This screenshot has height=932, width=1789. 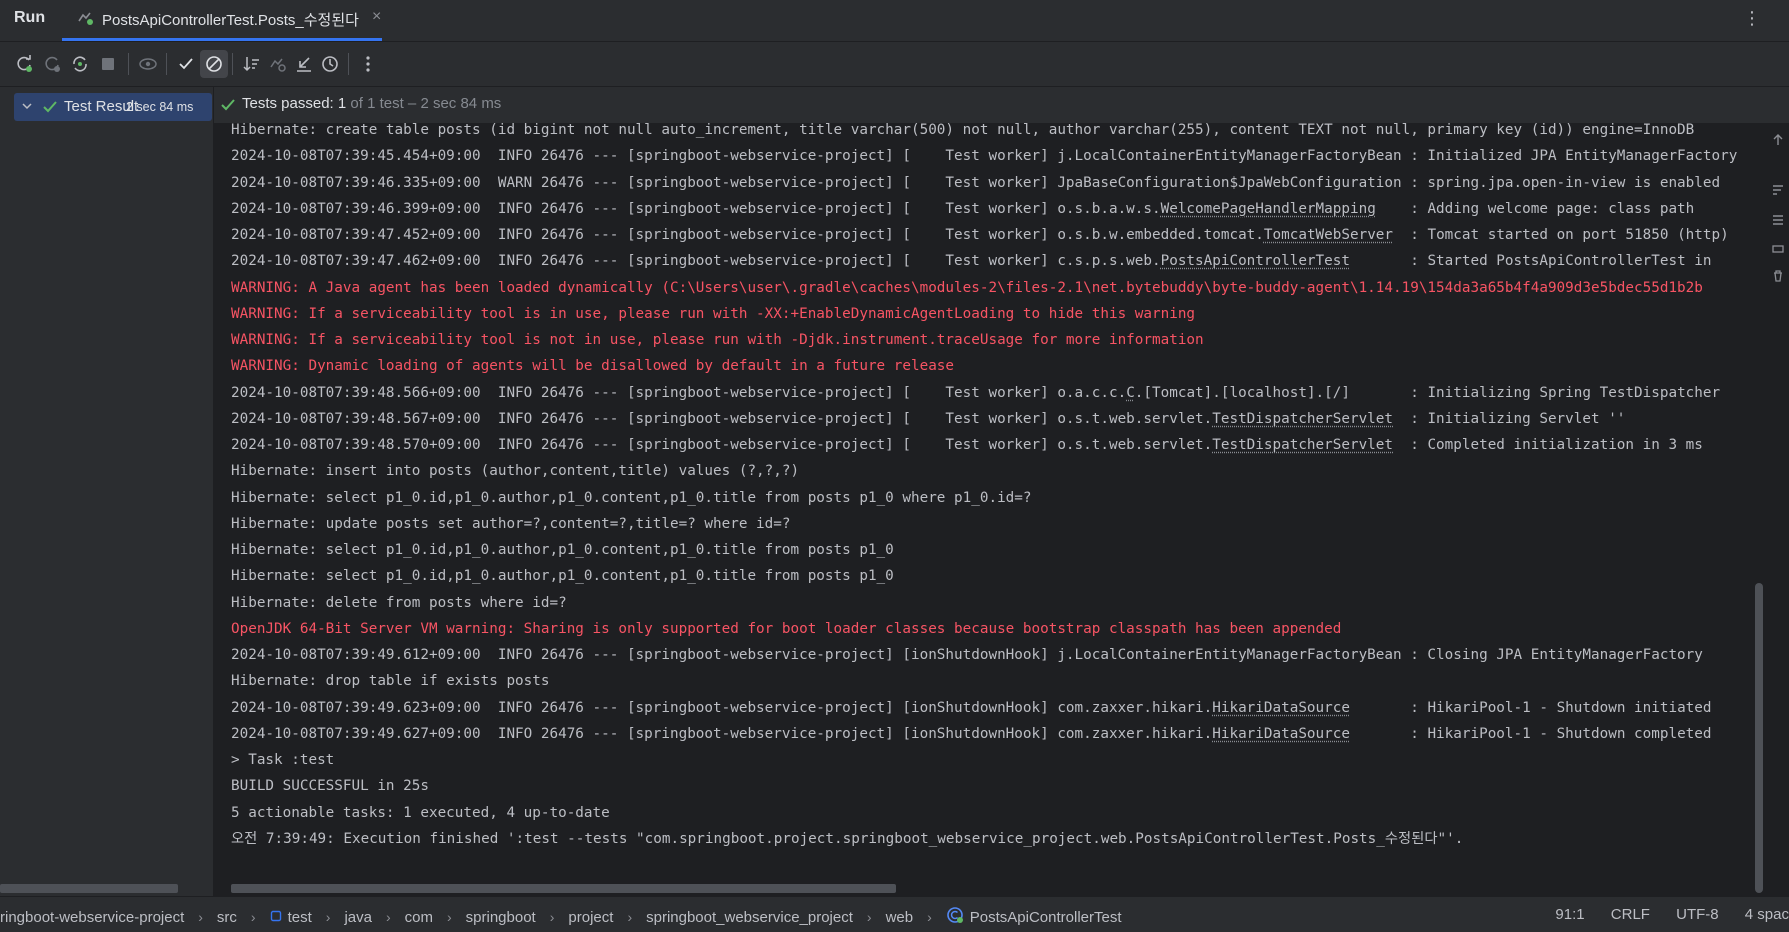 I want to click on breadcrumb-item: ringboot-webservice-project, so click(x=92, y=917).